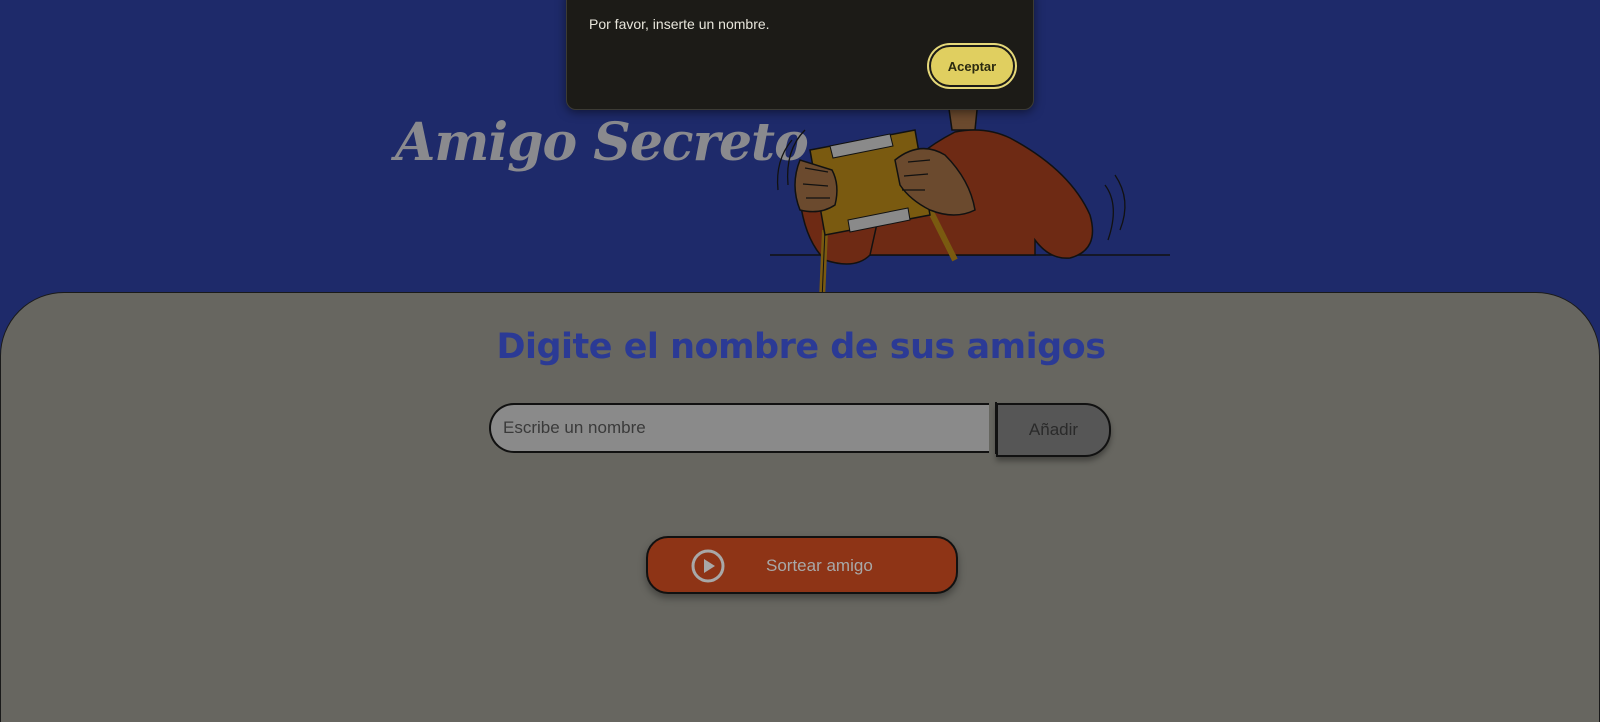 The image size is (1600, 722). Describe the element at coordinates (970, 195) in the screenshot. I see `person-with-gift-illustration` at that location.